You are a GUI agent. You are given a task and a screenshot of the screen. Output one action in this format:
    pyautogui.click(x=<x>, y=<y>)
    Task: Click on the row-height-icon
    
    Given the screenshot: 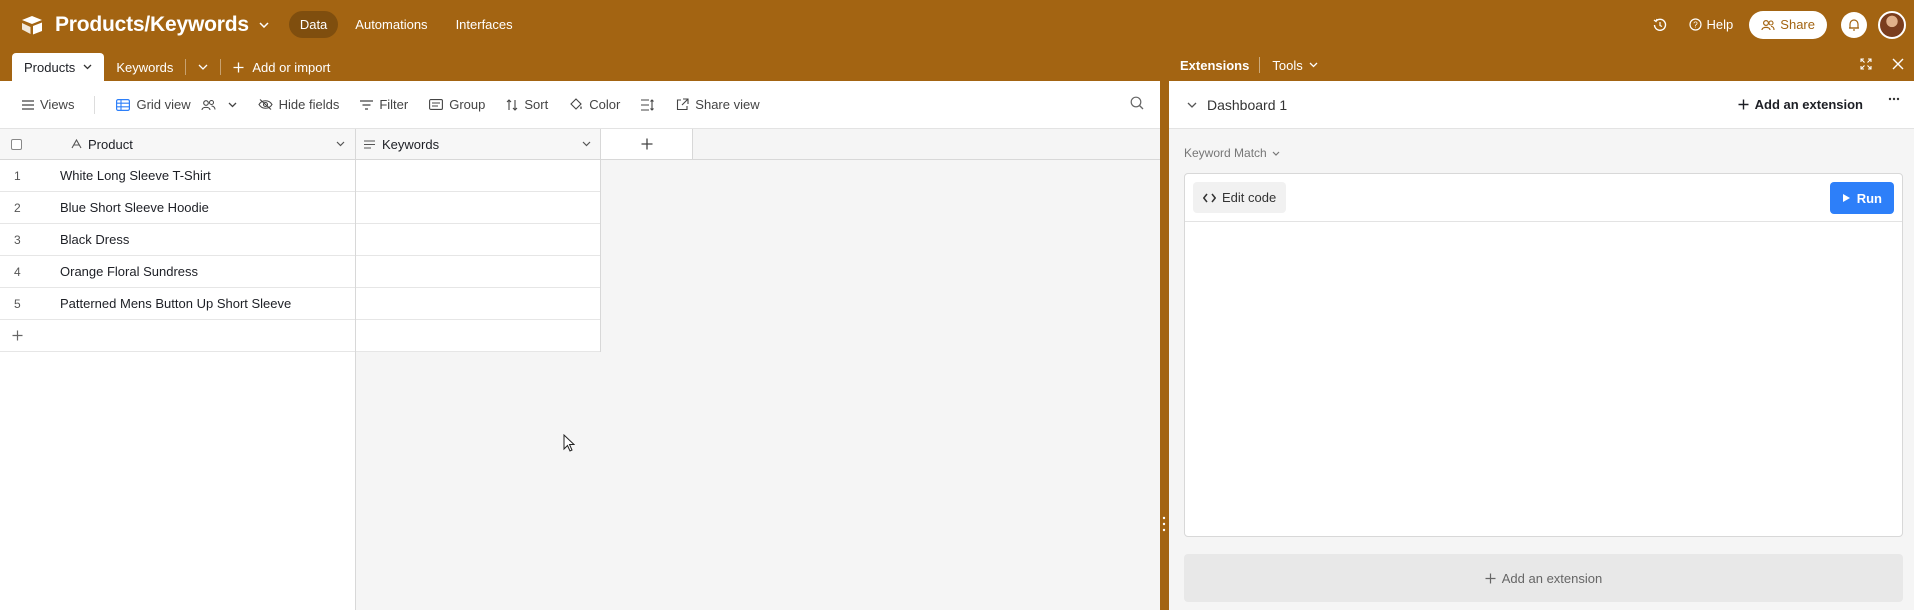 What is the action you would take?
    pyautogui.click(x=648, y=104)
    